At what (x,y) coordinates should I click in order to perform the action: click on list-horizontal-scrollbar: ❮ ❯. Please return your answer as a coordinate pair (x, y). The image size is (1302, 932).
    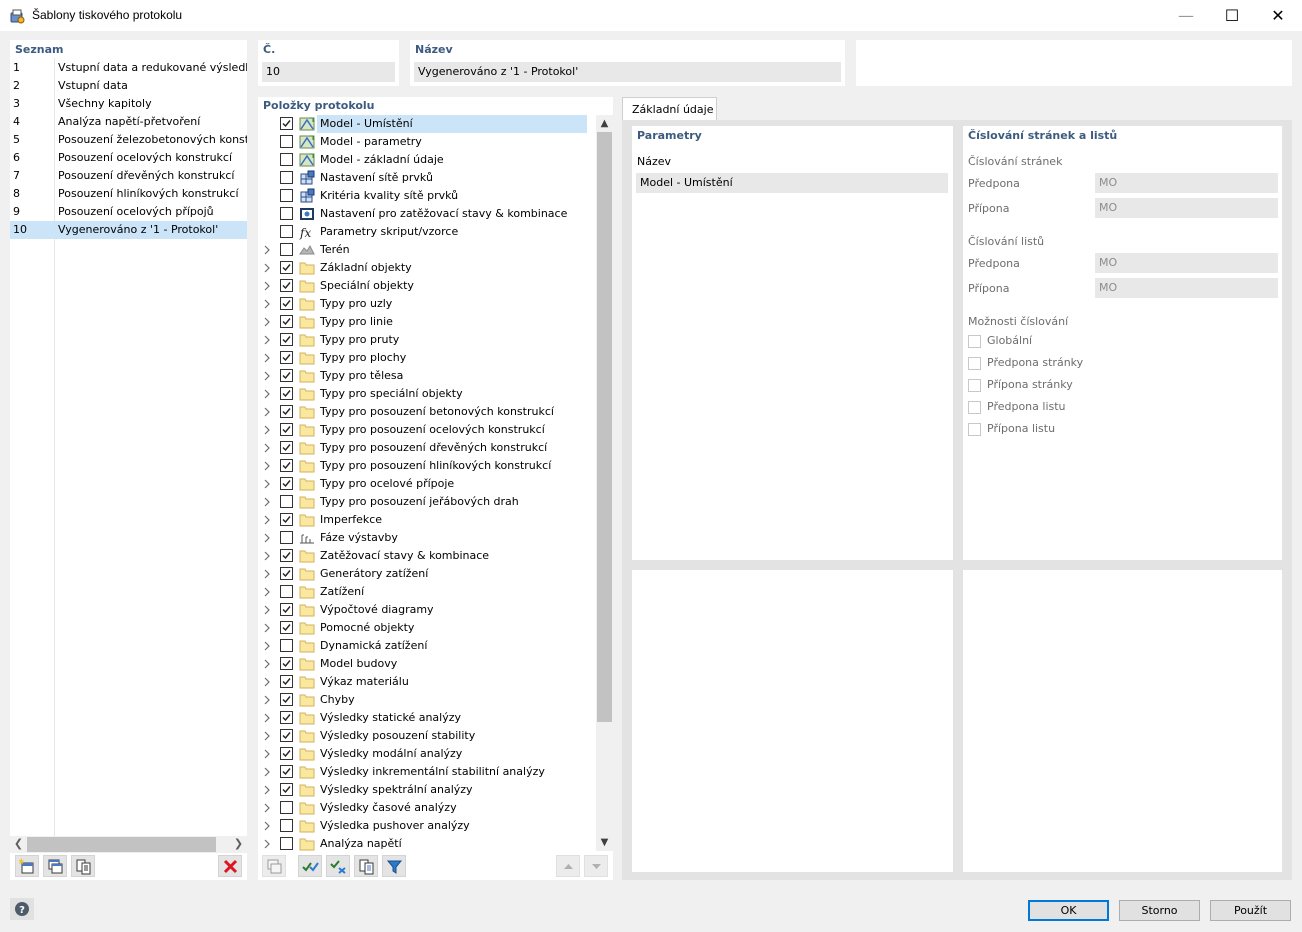
    Looking at the image, I should click on (128, 844).